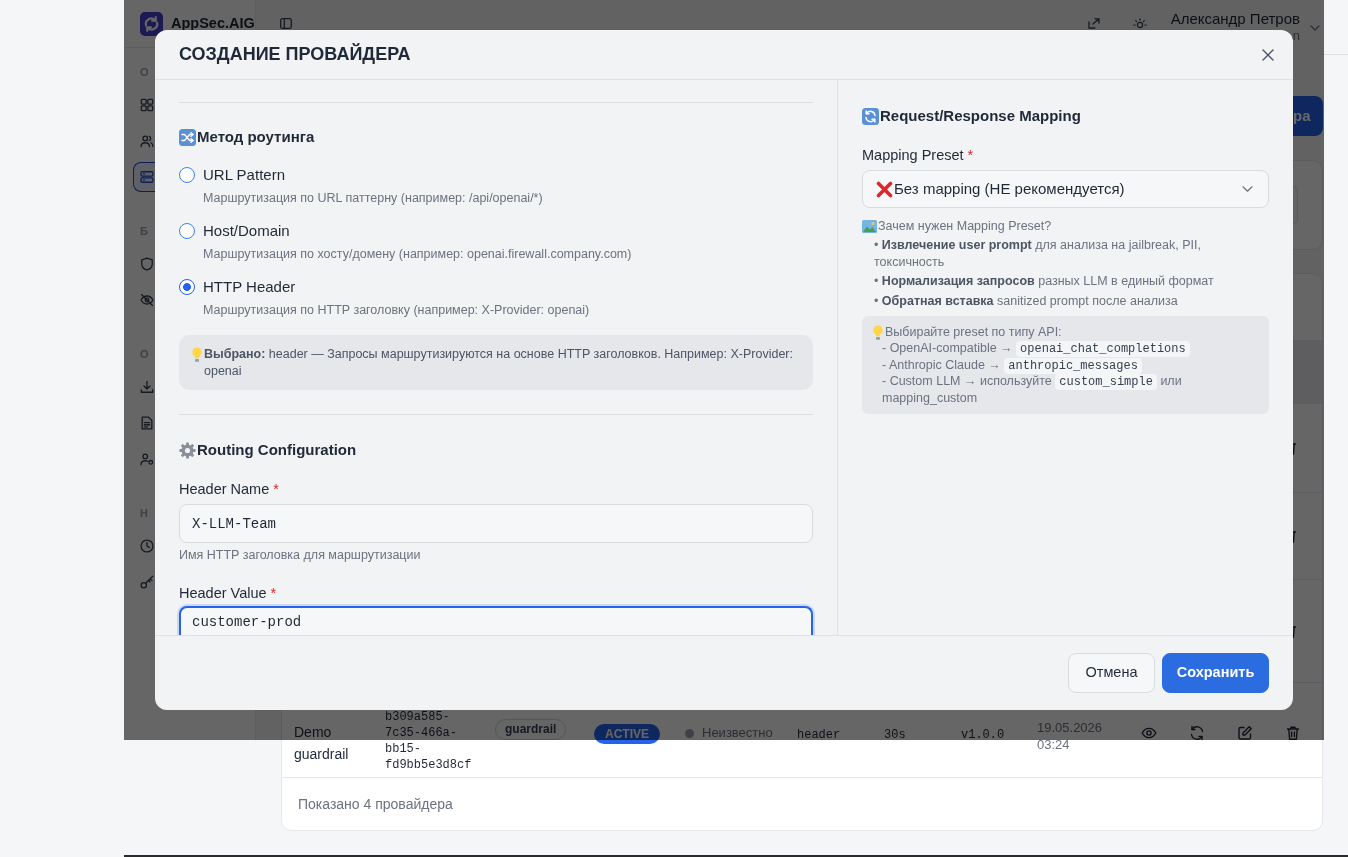 Image resolution: width=1348 pixels, height=857 pixels. I want to click on download-icon, so click(147, 387).